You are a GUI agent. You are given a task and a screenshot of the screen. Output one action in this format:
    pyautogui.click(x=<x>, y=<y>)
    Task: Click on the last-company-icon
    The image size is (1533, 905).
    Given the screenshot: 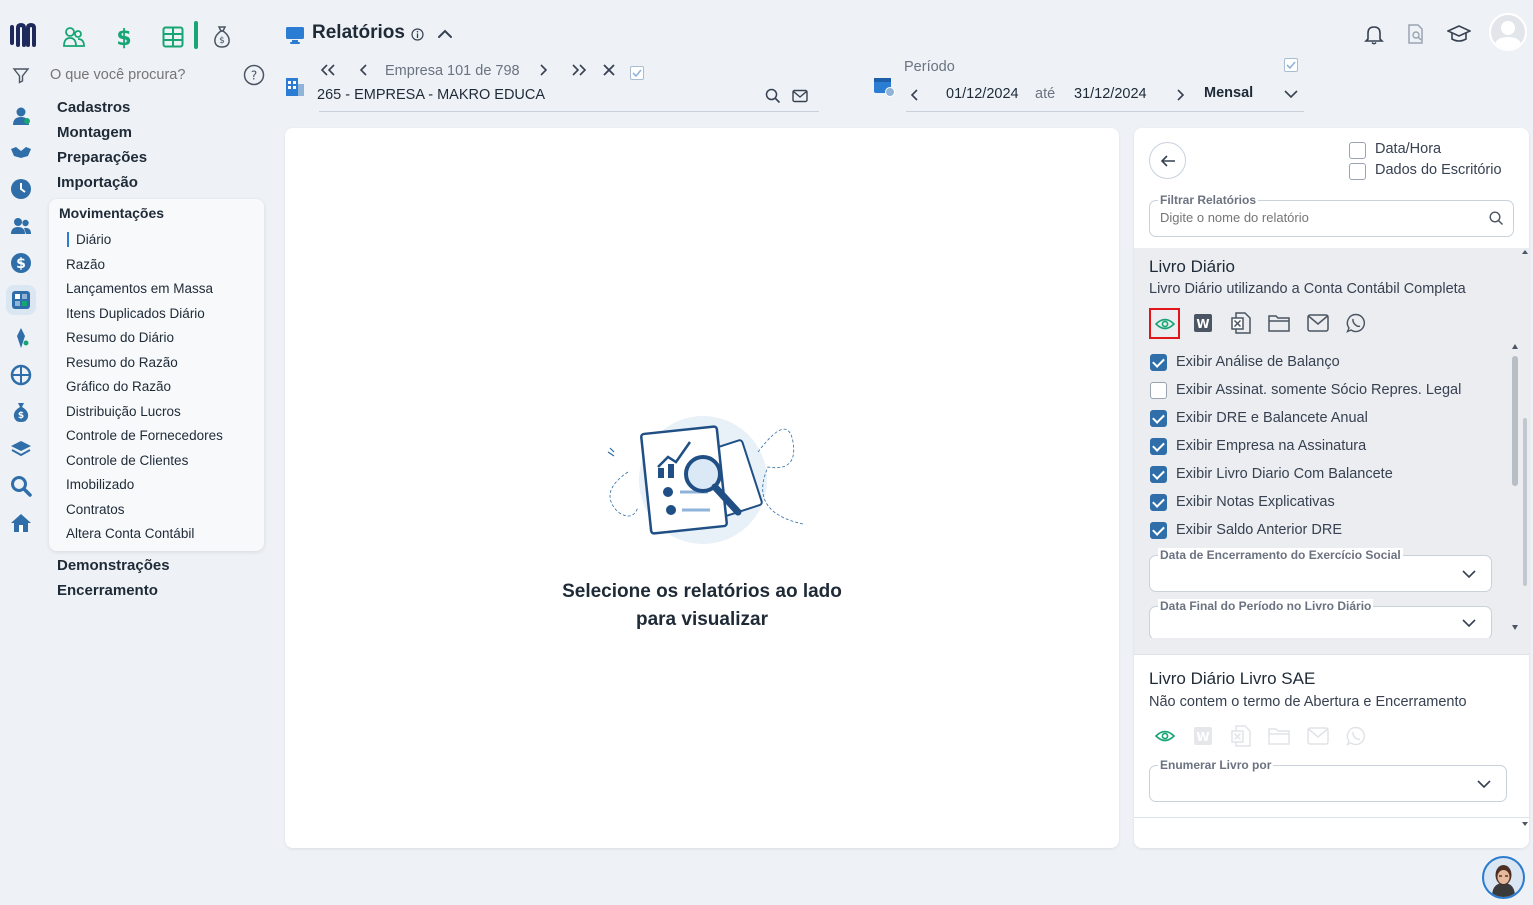 What is the action you would take?
    pyautogui.click(x=579, y=70)
    